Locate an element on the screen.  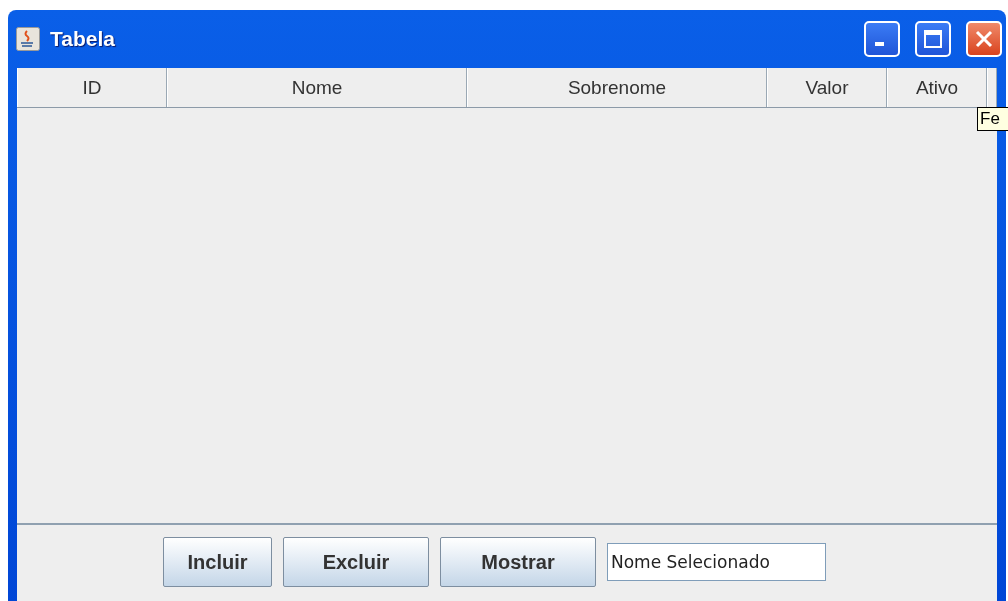
minimize-icon is located at coordinates (879, 44).